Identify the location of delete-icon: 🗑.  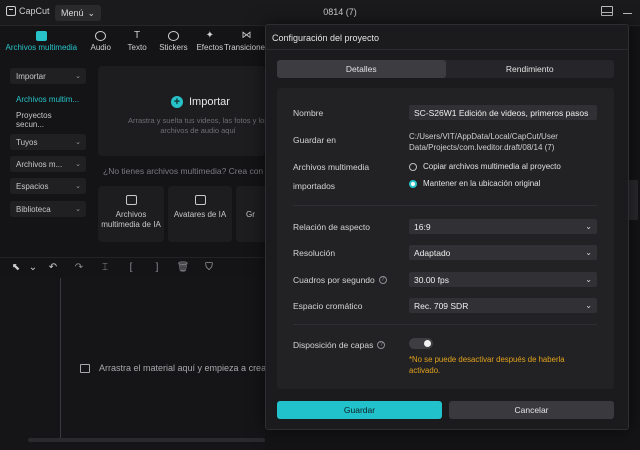
(183, 268).